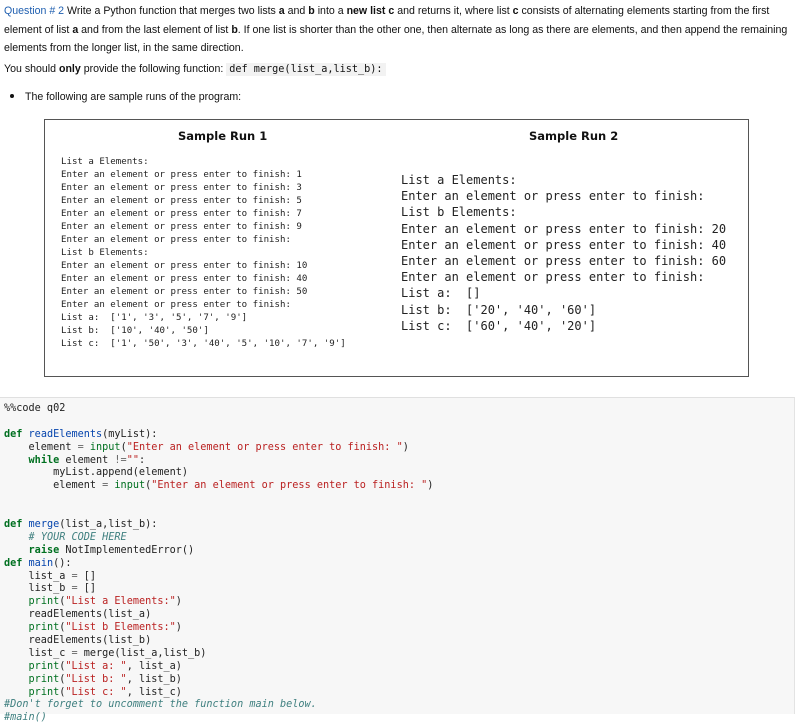 The height and width of the screenshot is (725, 804). Describe the element at coordinates (38, 563) in the screenshot. I see `code-line: def main():` at that location.